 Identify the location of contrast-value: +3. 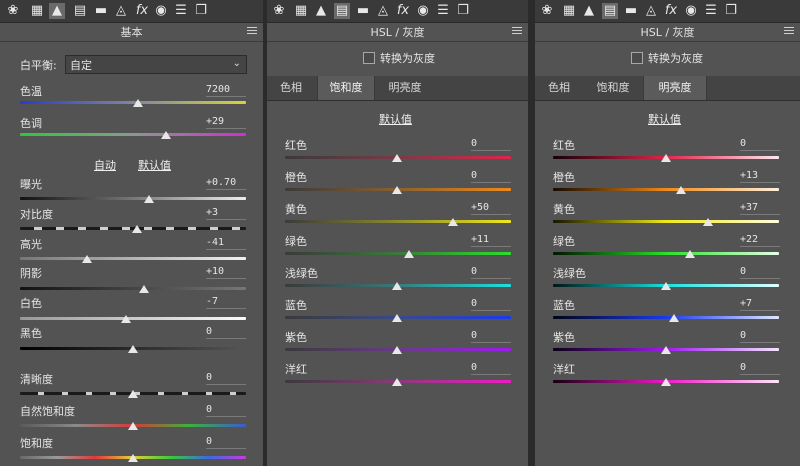
(226, 213).